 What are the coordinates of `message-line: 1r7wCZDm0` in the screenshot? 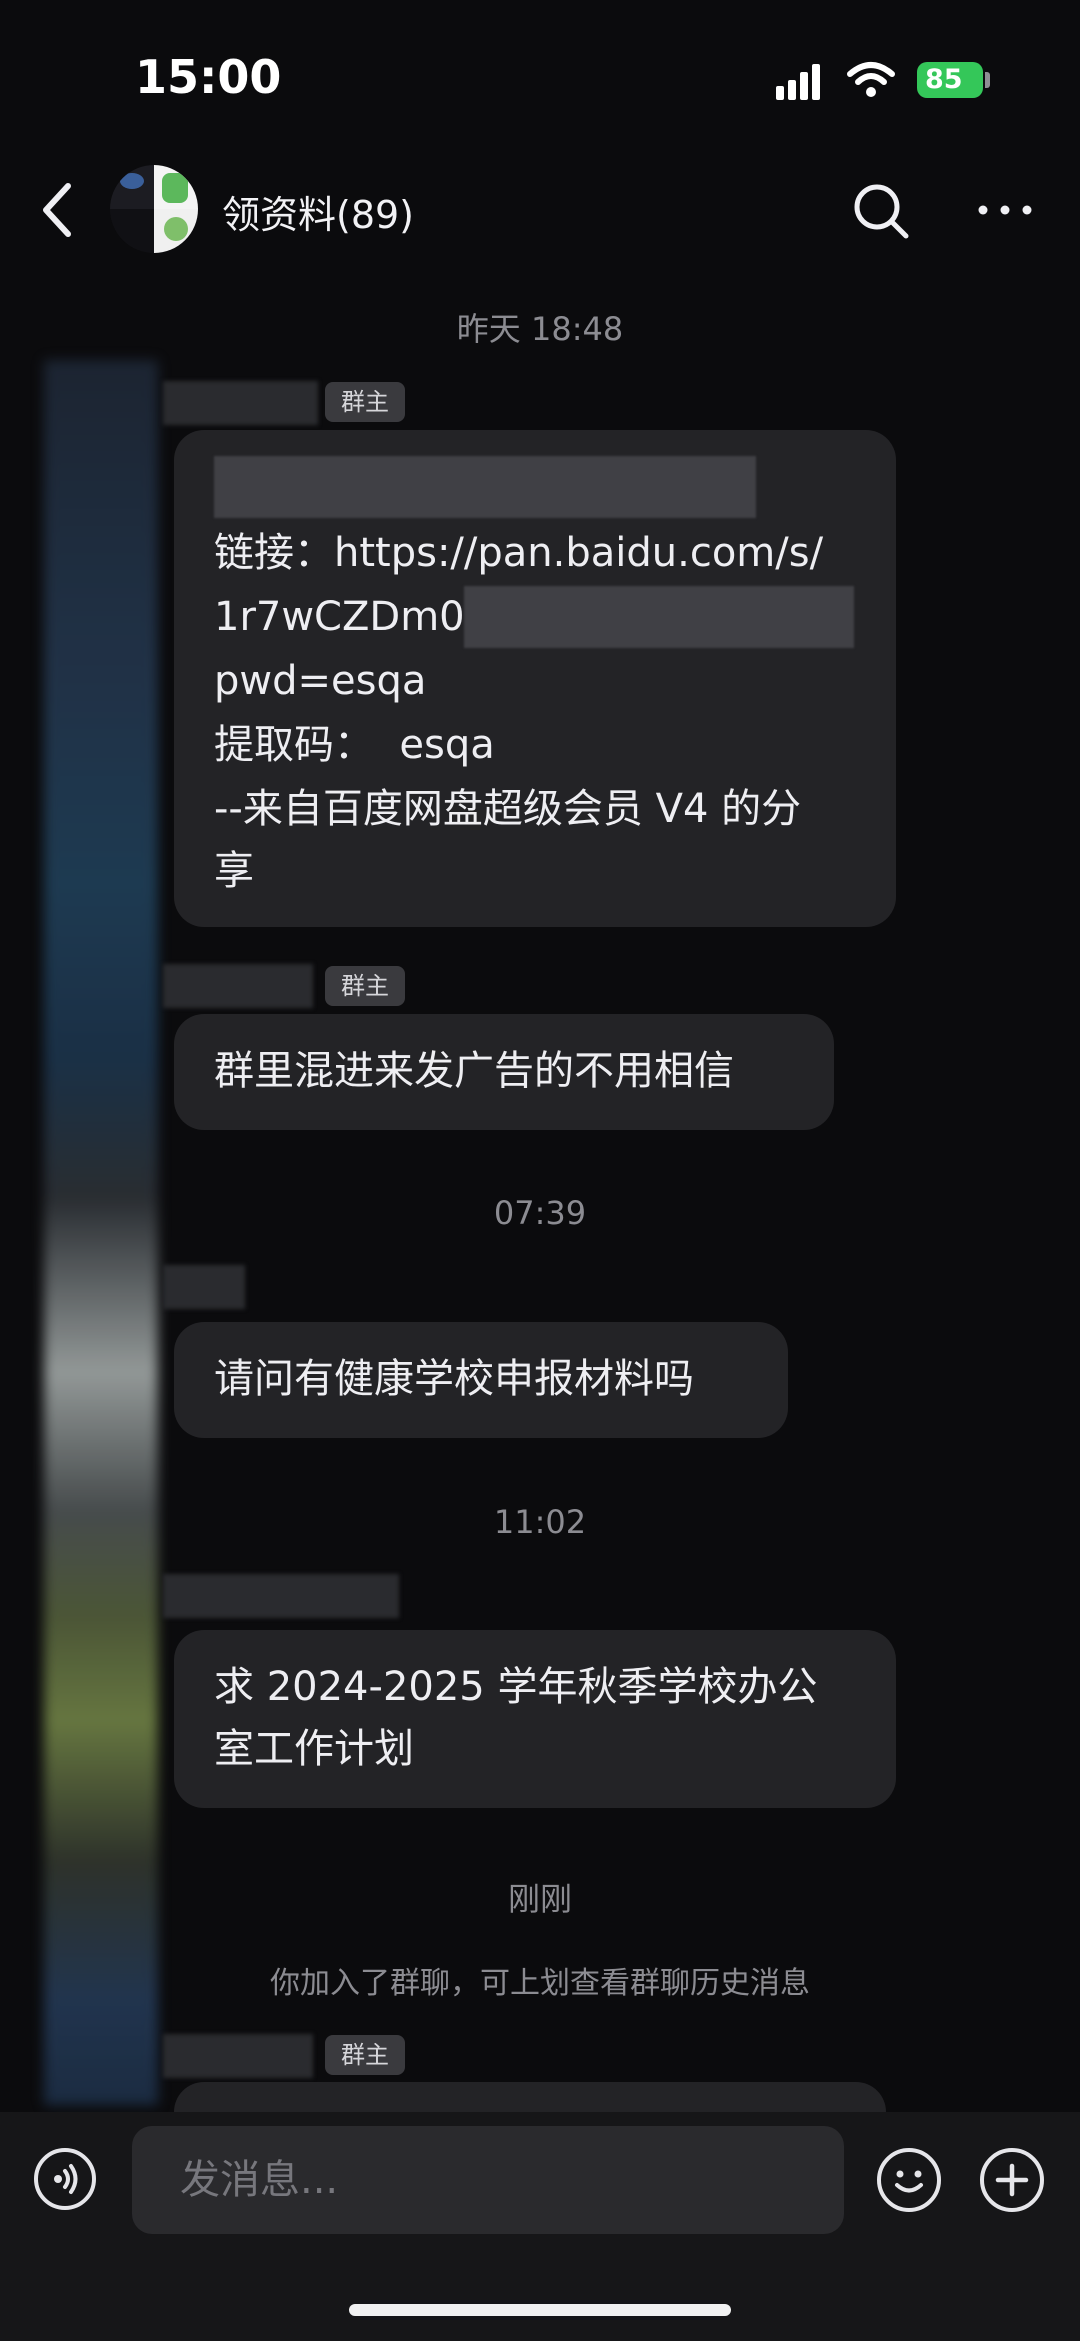 It's located at (339, 617).